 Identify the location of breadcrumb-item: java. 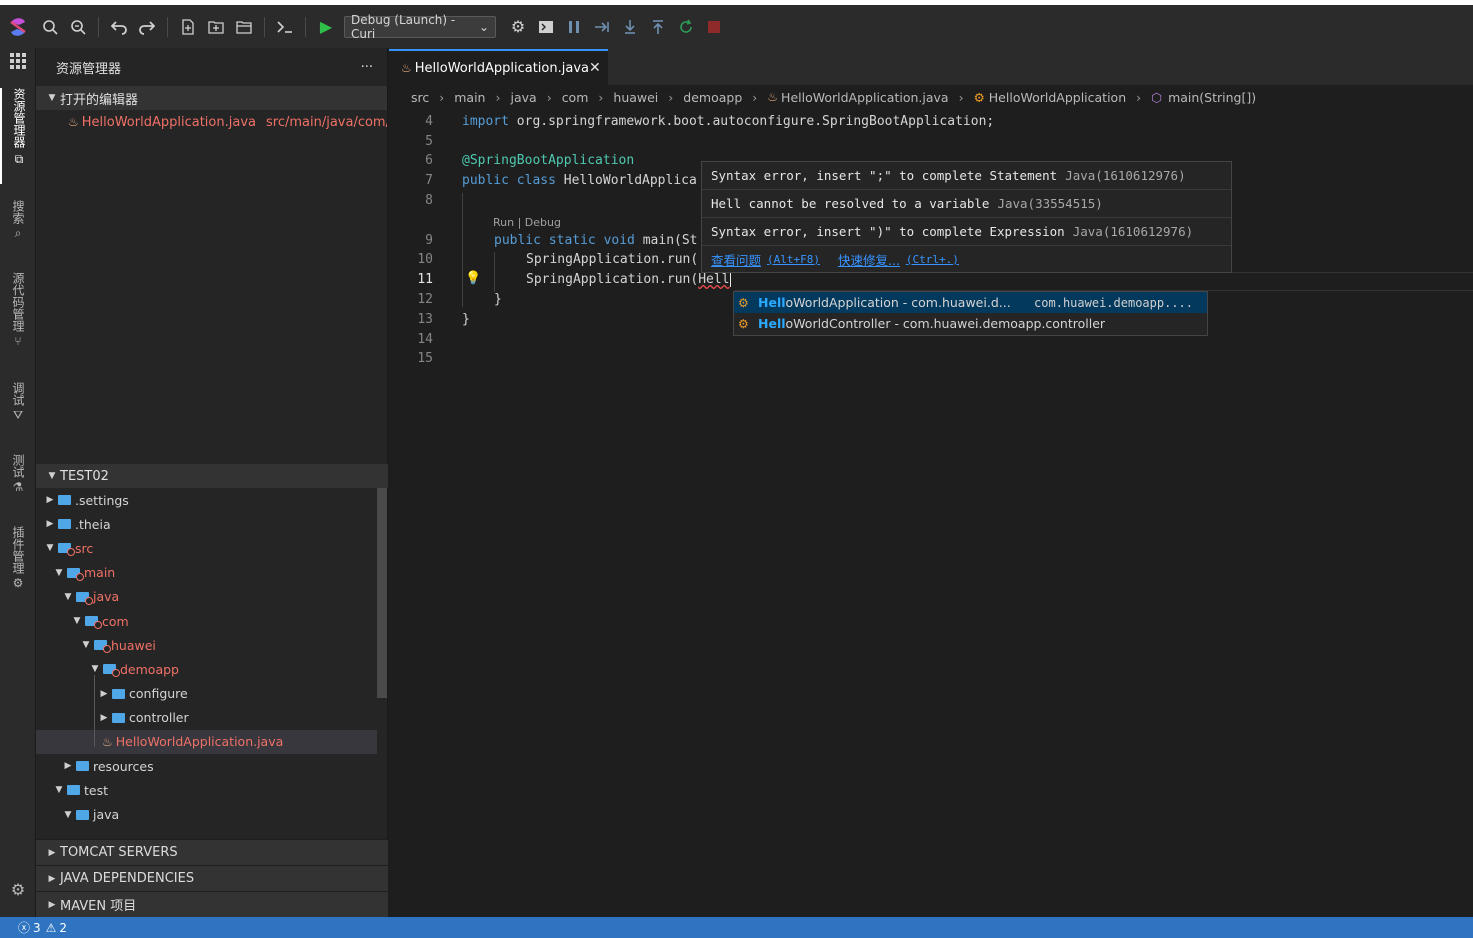
(523, 97).